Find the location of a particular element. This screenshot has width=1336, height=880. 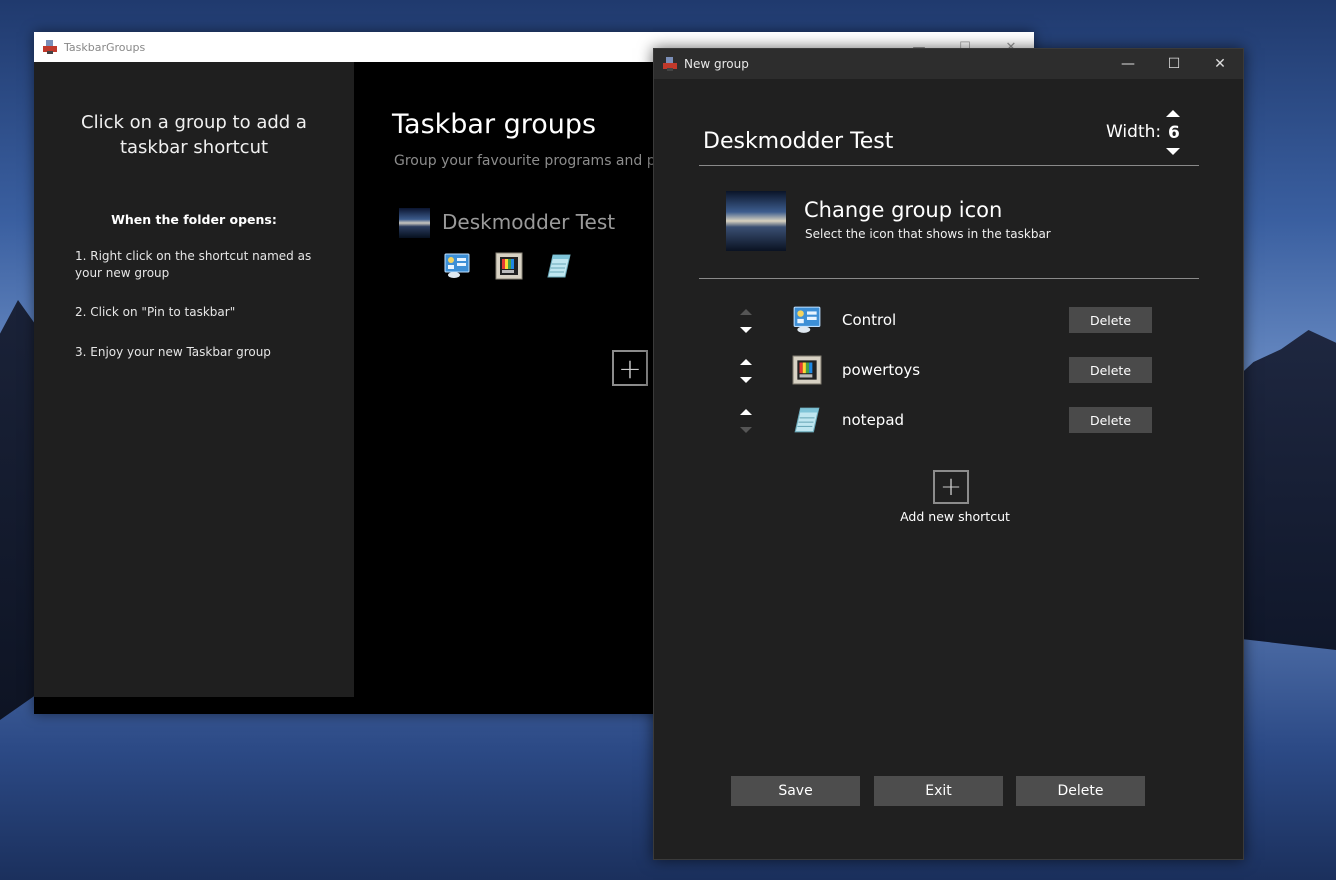

add-shortcut-button: + is located at coordinates (951, 487).